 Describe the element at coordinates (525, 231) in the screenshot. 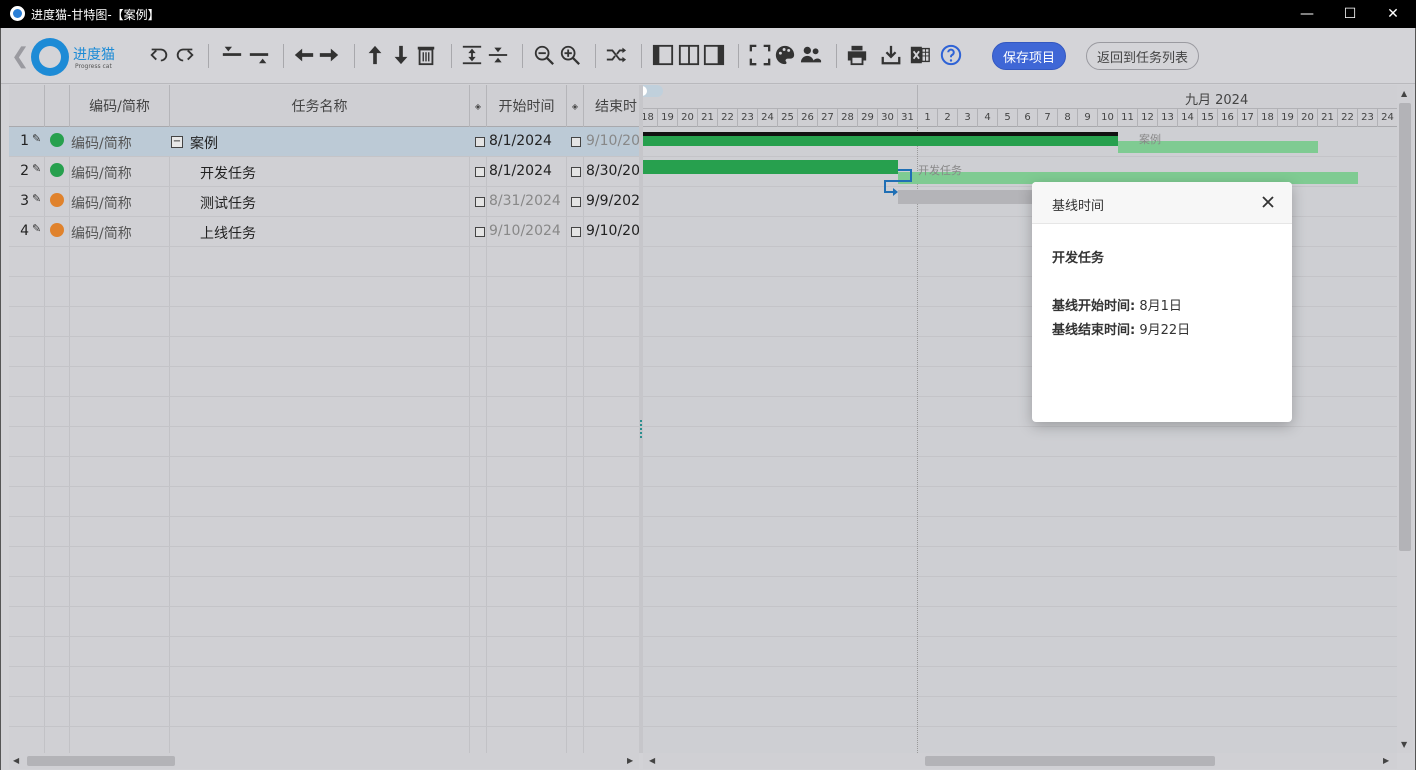

I see `row-start-date: 9/10/2024` at that location.